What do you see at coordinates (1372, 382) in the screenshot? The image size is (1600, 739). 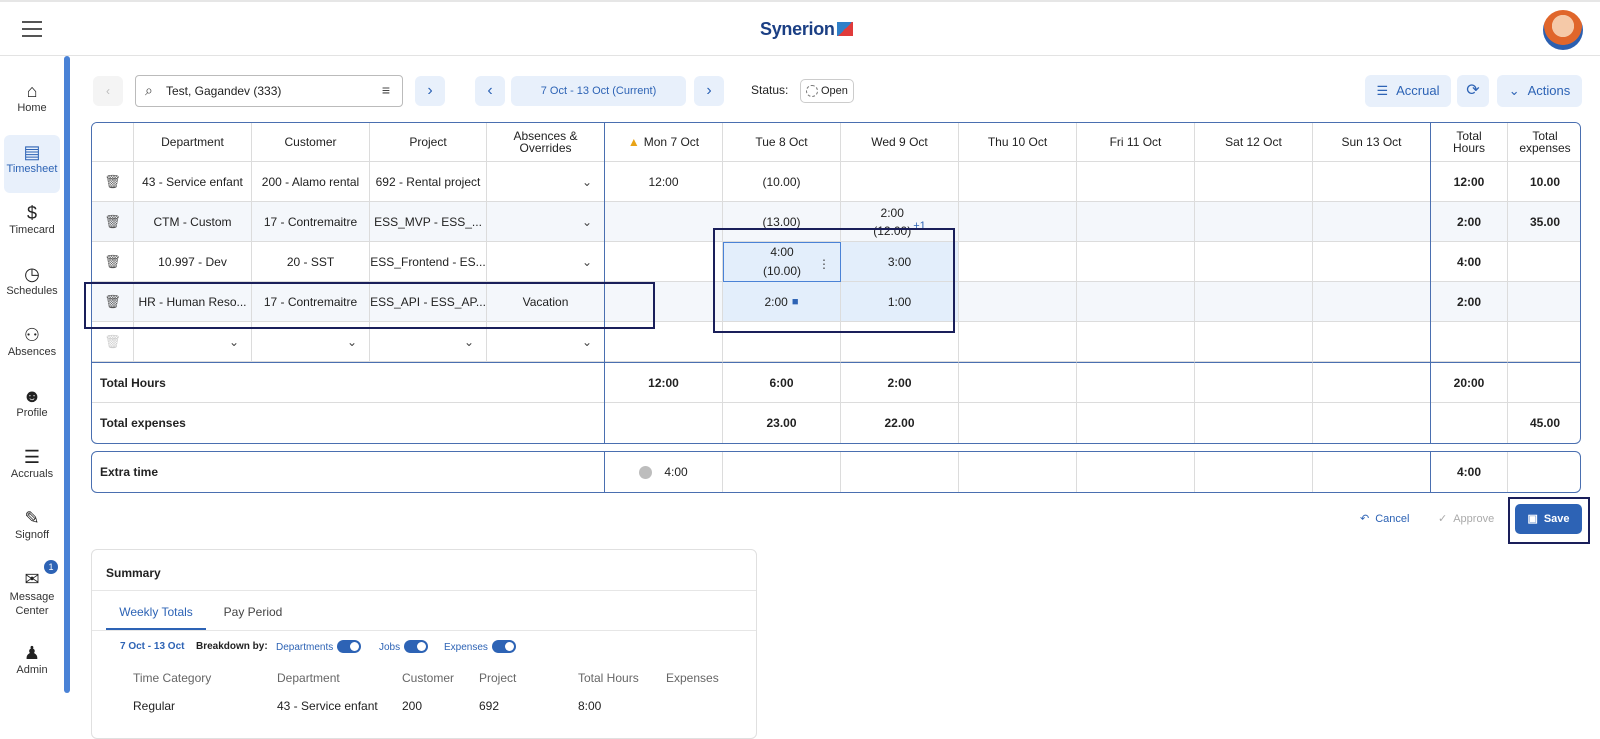 I see `total-hours-sun` at bounding box center [1372, 382].